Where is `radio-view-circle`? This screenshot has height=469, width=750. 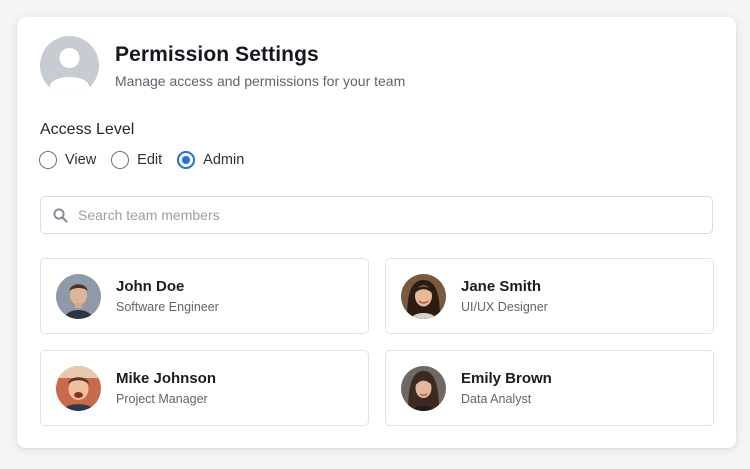 radio-view-circle is located at coordinates (48, 160).